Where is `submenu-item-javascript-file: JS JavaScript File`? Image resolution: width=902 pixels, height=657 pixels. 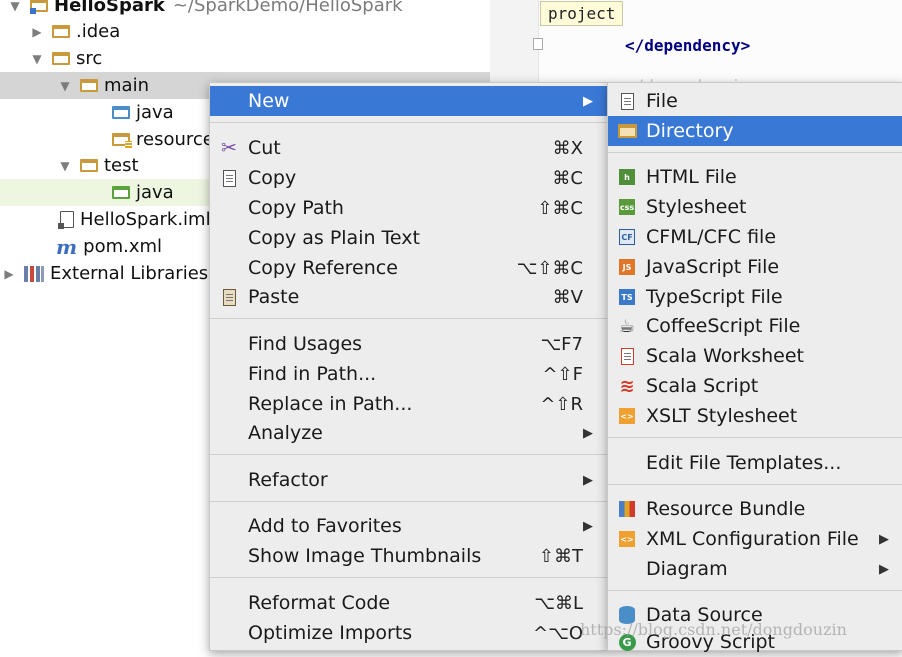
submenu-item-javascript-file: JS JavaScript File is located at coordinates (755, 267).